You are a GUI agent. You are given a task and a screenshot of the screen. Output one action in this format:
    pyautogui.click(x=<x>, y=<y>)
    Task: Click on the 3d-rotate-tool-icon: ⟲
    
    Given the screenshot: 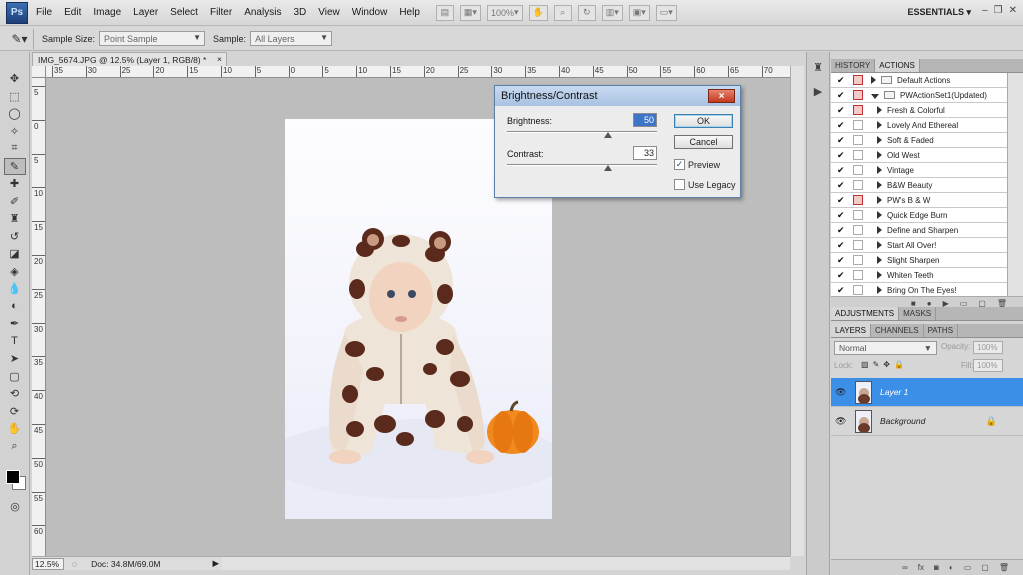 What is the action you would take?
    pyautogui.click(x=15, y=393)
    